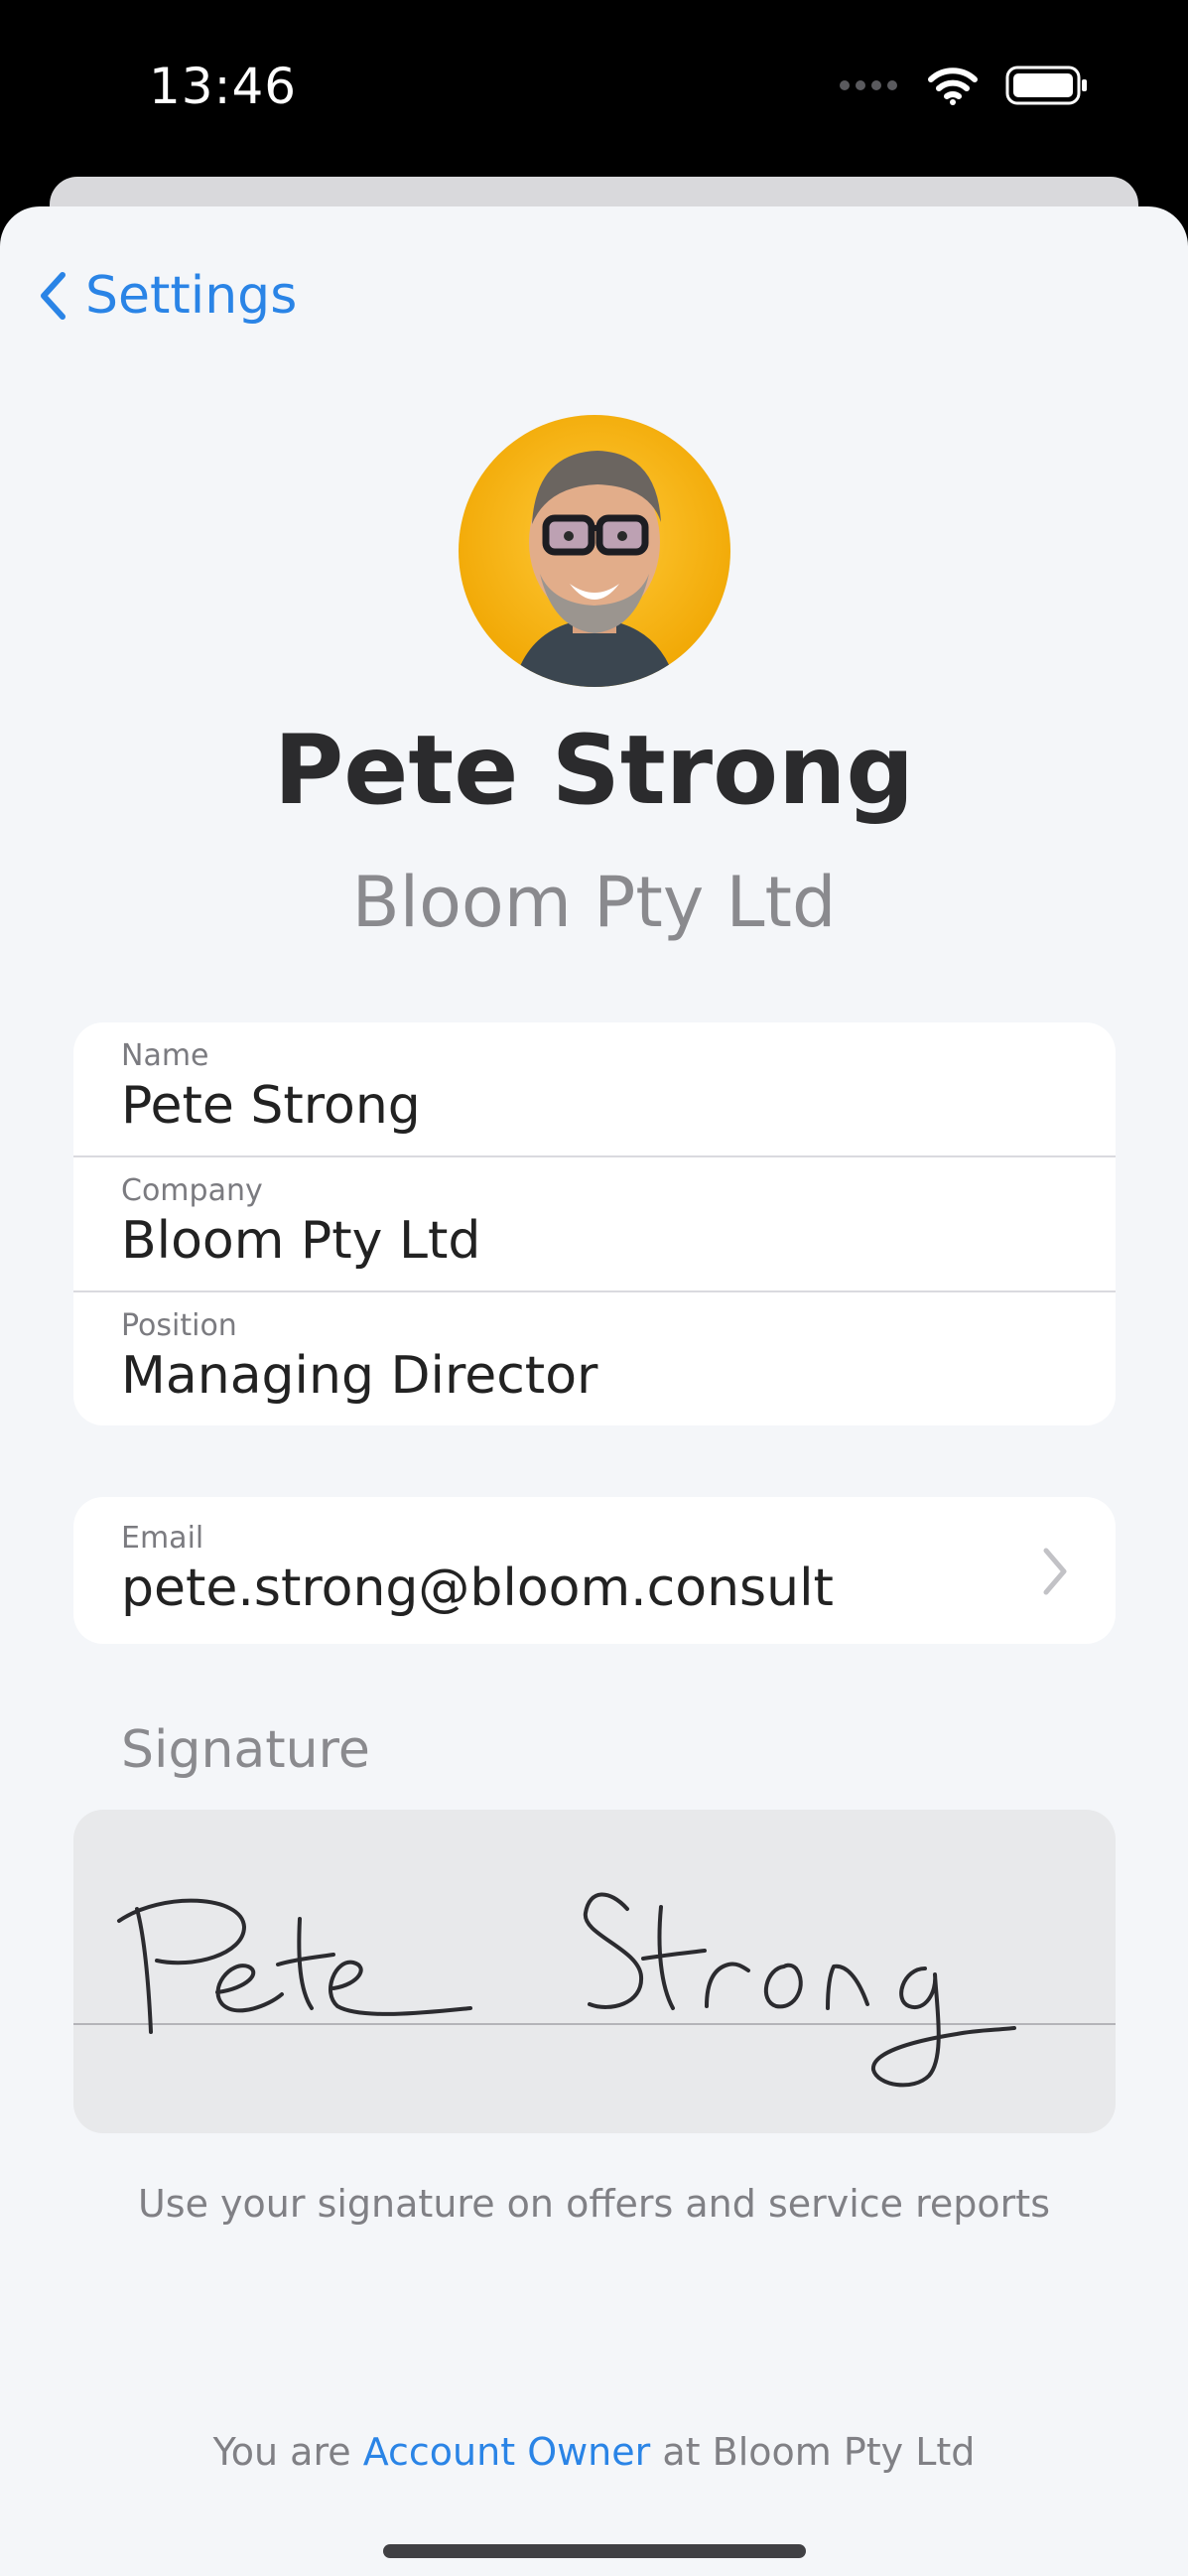  What do you see at coordinates (271, 1106) in the screenshot?
I see `name-value: Pete Strong` at bounding box center [271, 1106].